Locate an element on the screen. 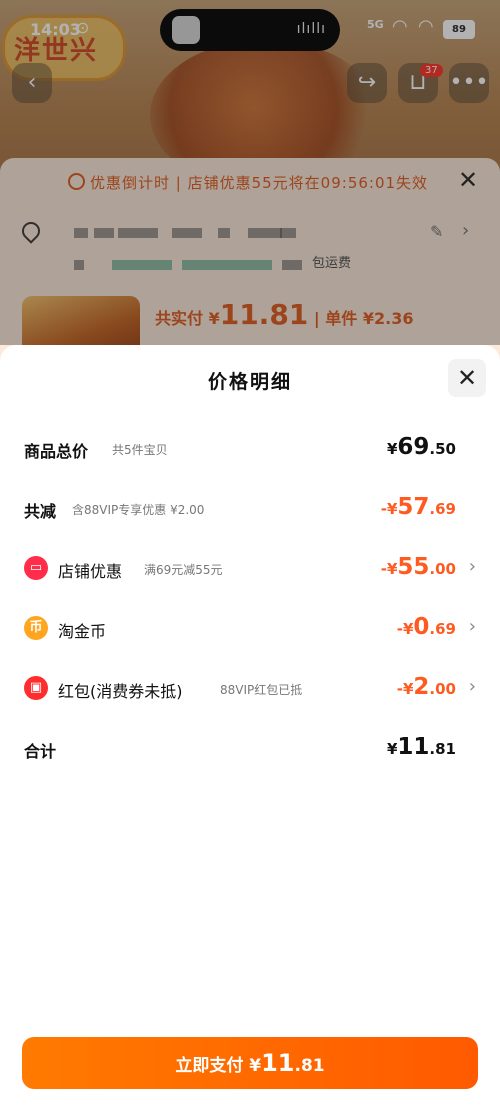 This screenshot has width=500, height=1111. pay-button-label: 立即支付 is located at coordinates (209, 1066).